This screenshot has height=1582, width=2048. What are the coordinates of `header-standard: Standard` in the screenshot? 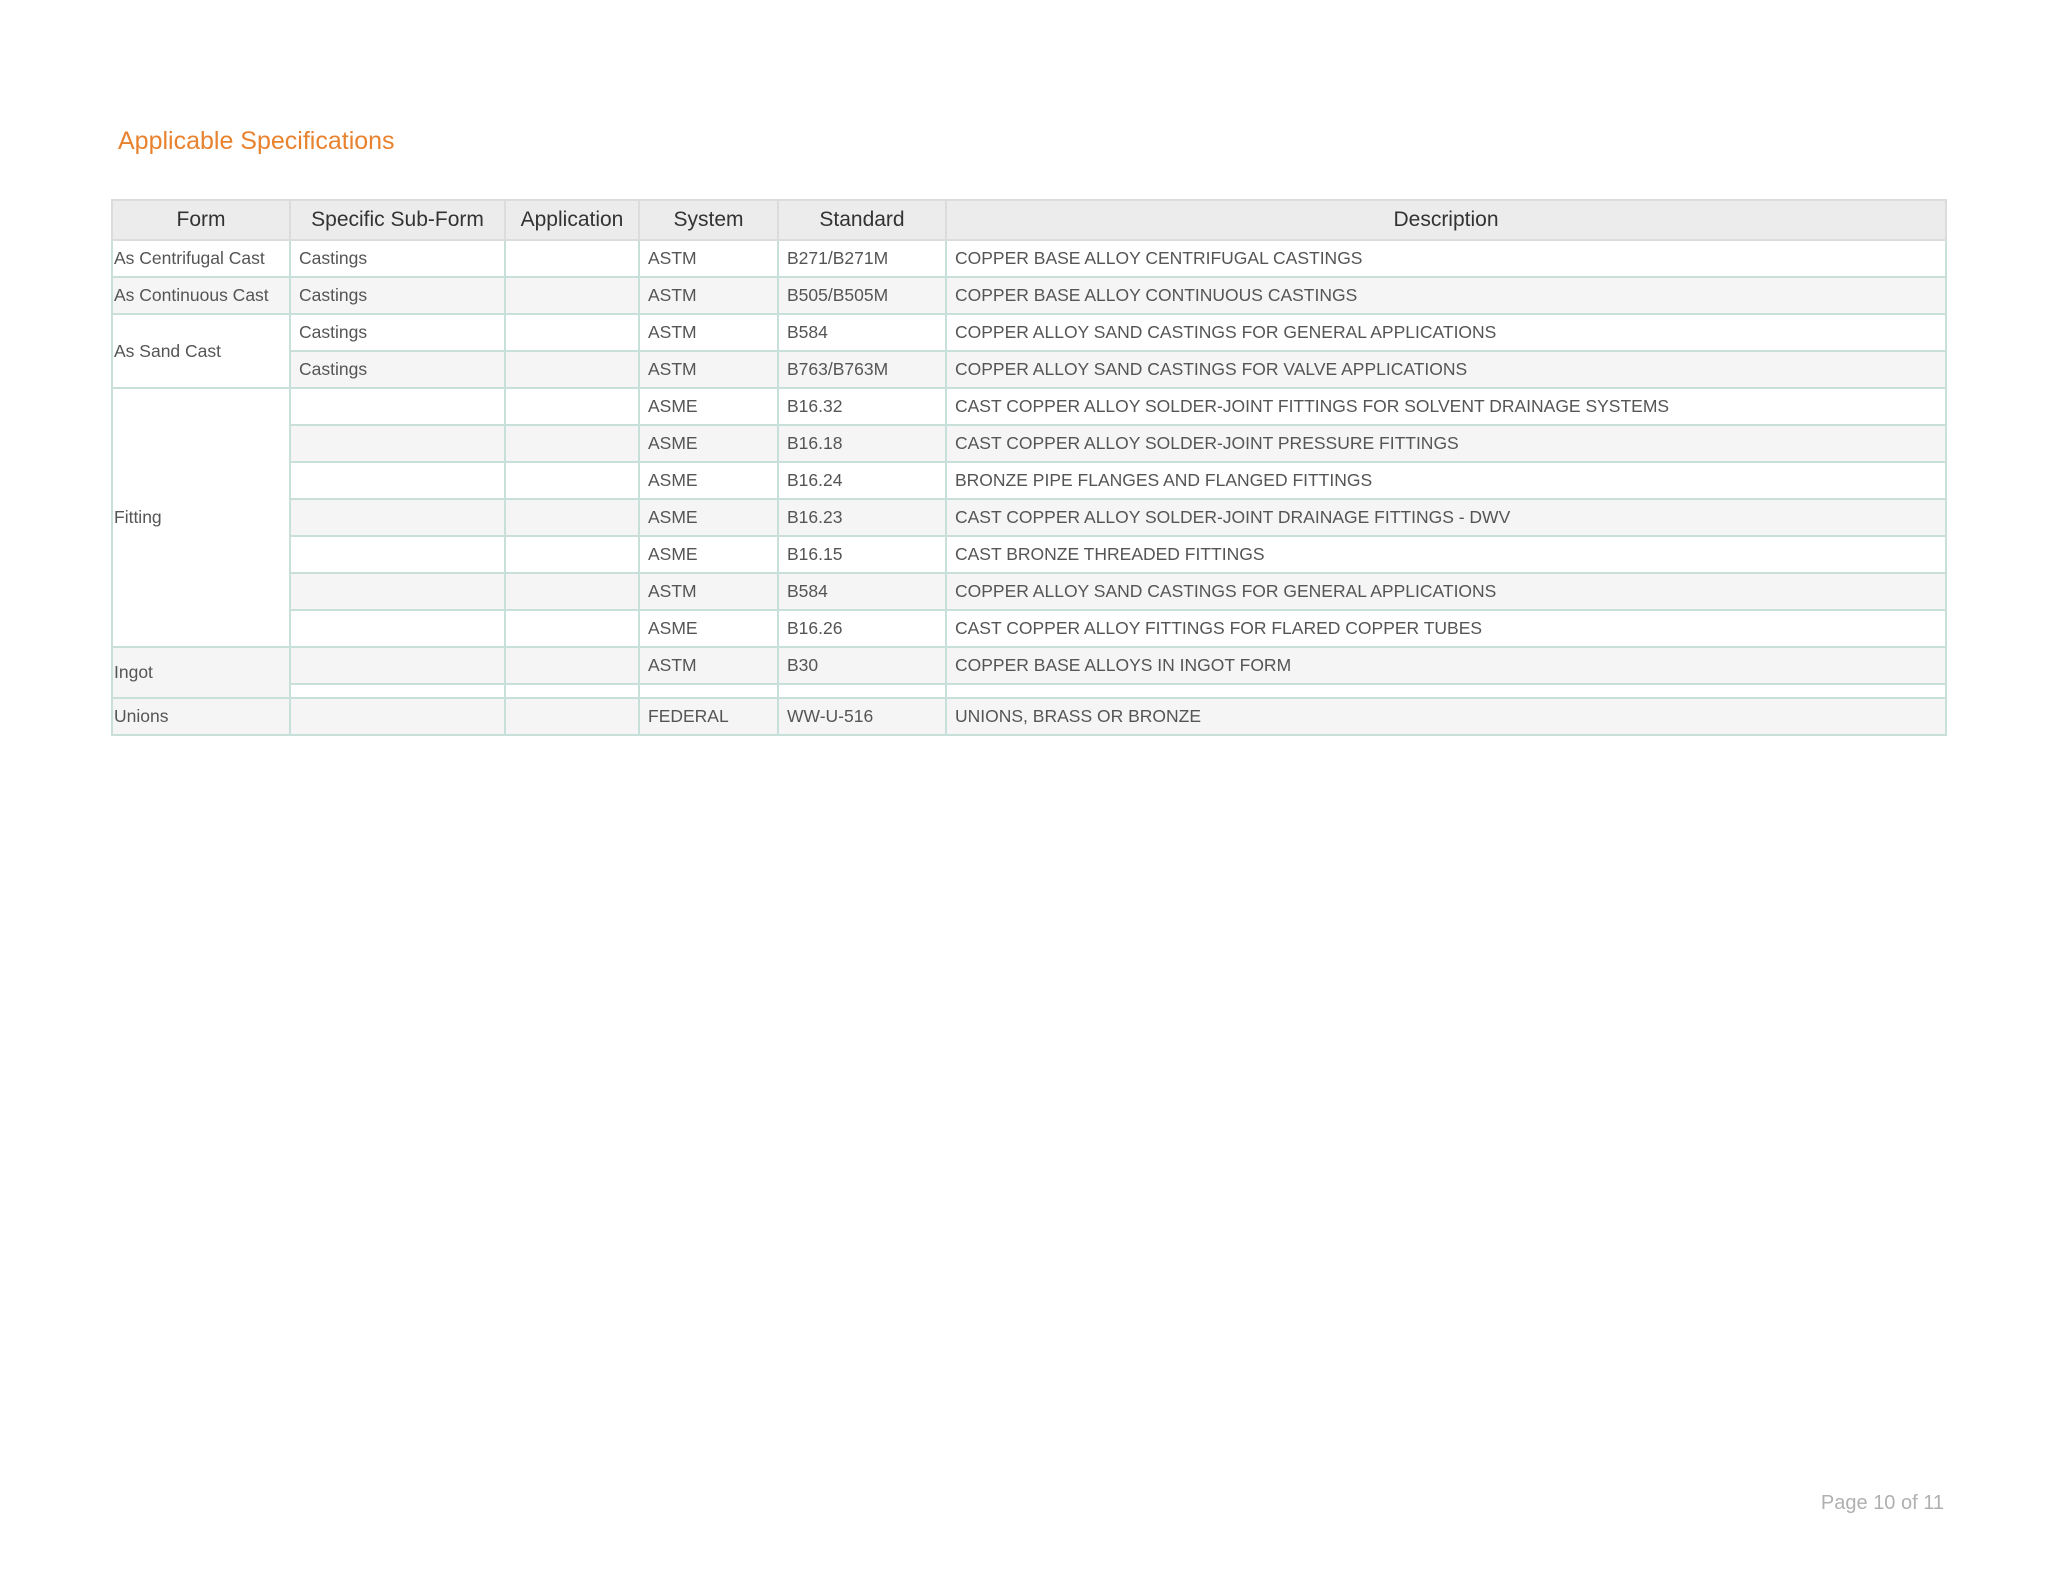 It's located at (862, 220).